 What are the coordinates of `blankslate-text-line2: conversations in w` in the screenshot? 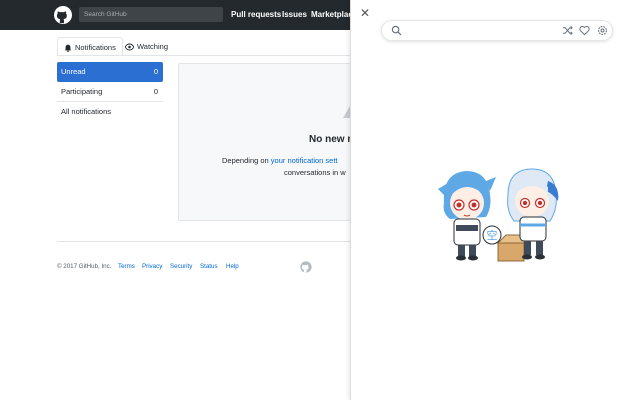 It's located at (315, 172).